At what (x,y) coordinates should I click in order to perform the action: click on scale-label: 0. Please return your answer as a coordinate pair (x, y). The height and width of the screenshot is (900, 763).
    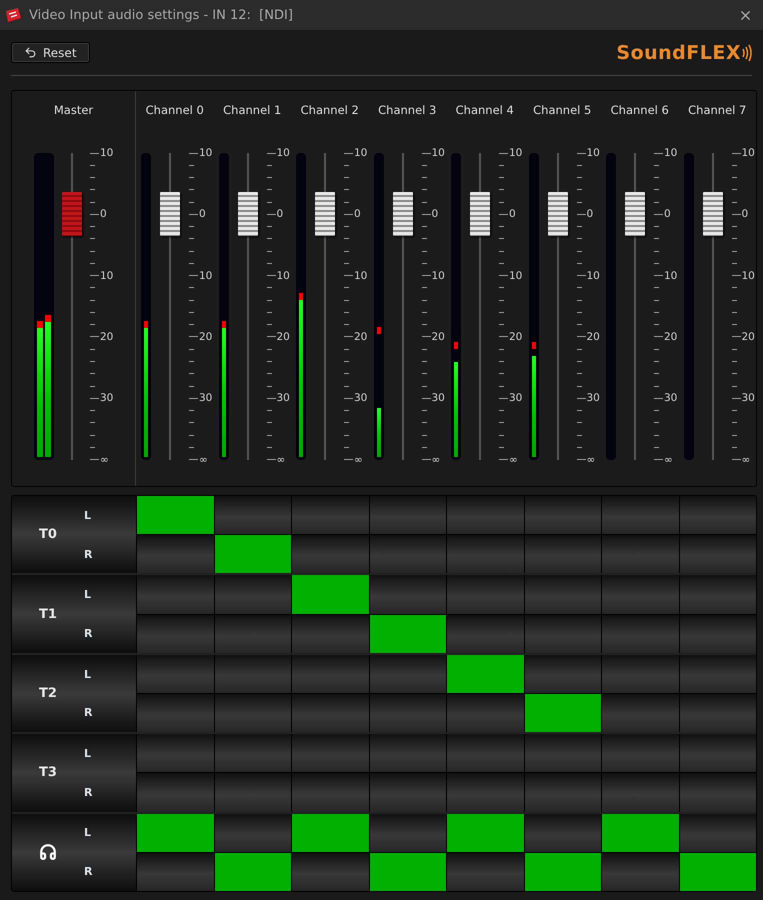
    Looking at the image, I should click on (357, 214).